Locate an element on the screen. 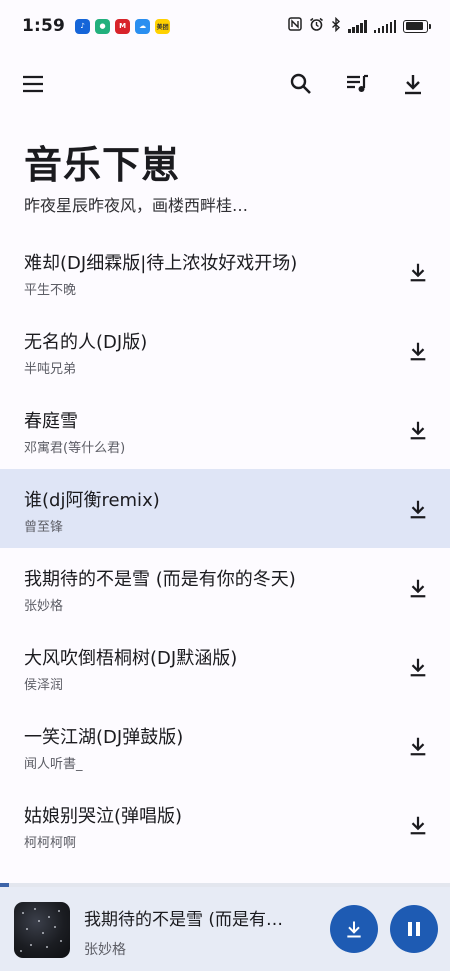  song-artist: 闻人听書_ is located at coordinates (53, 764).